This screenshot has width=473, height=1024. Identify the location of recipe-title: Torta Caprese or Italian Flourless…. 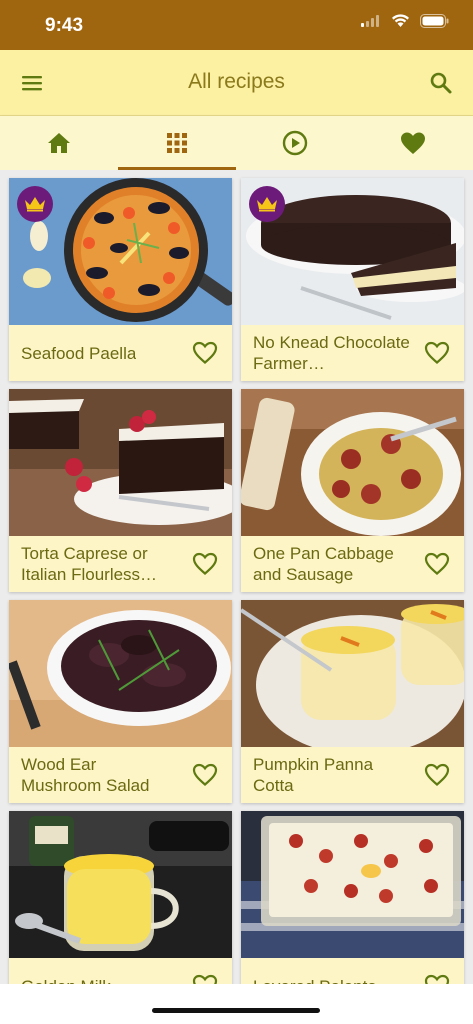
(89, 564).